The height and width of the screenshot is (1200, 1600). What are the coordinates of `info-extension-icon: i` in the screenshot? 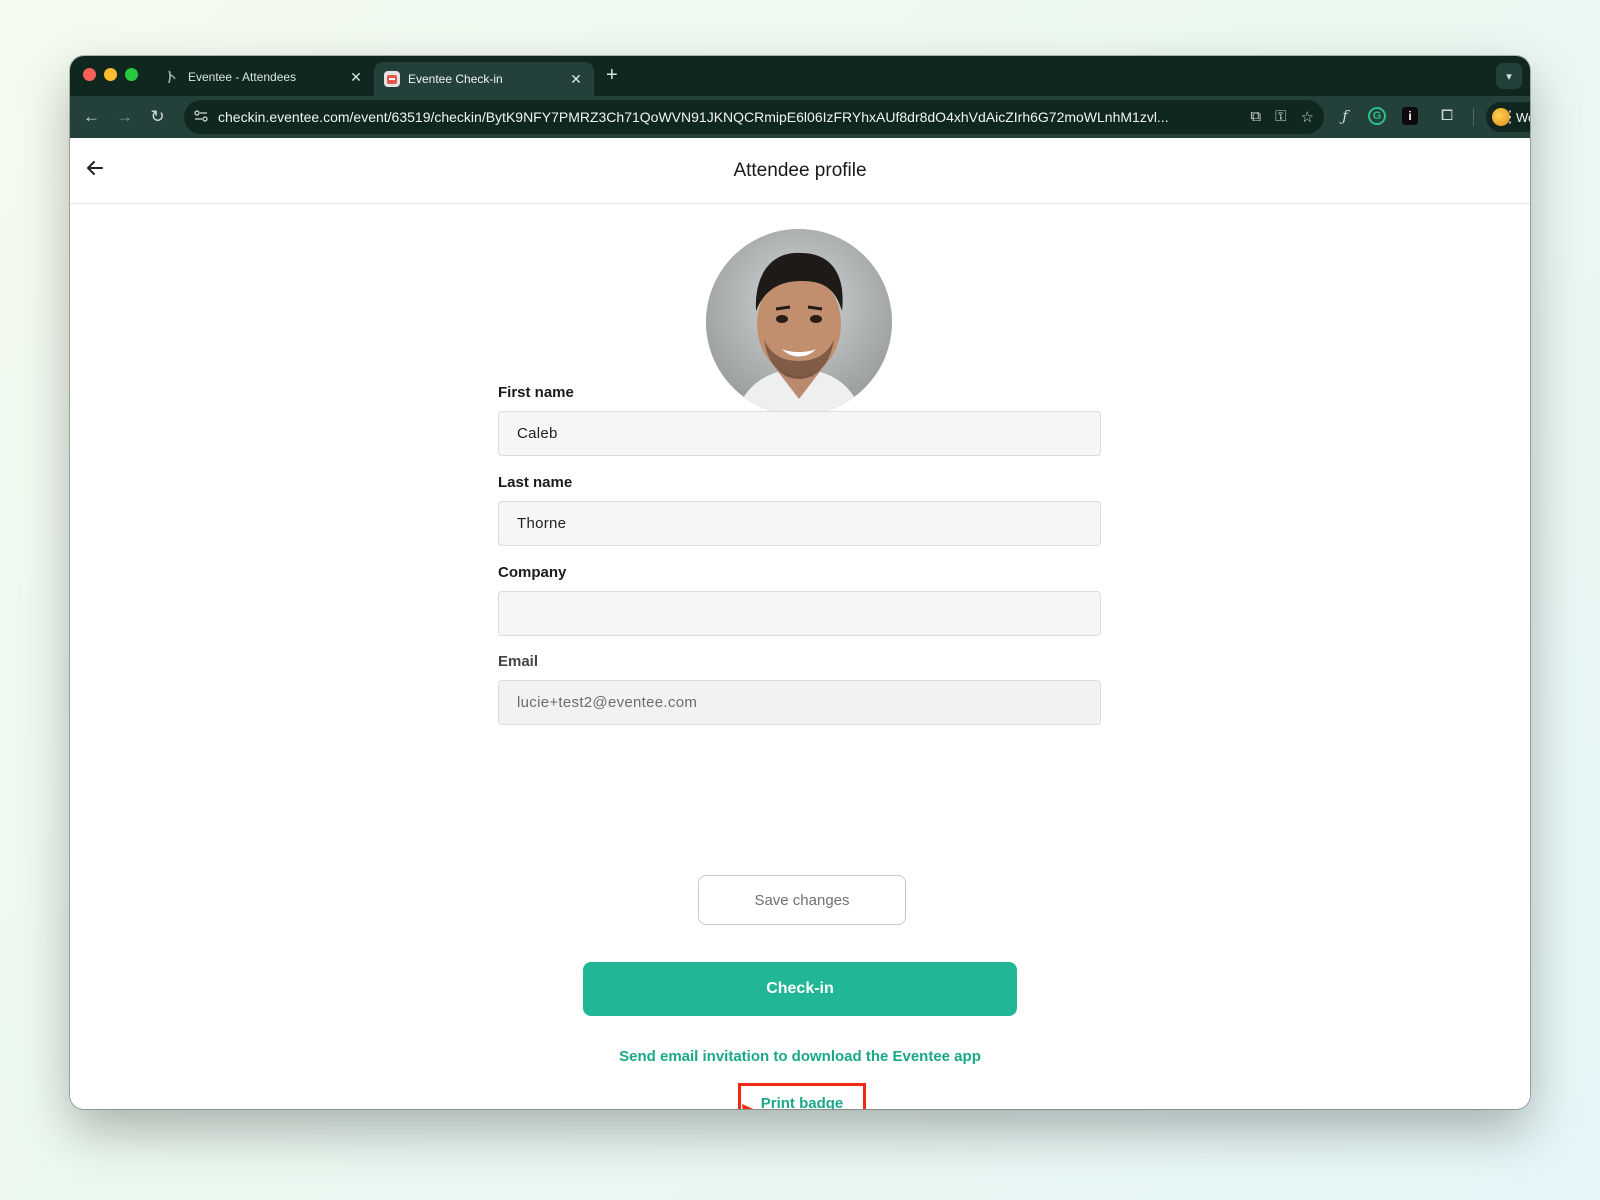 It's located at (1410, 116).